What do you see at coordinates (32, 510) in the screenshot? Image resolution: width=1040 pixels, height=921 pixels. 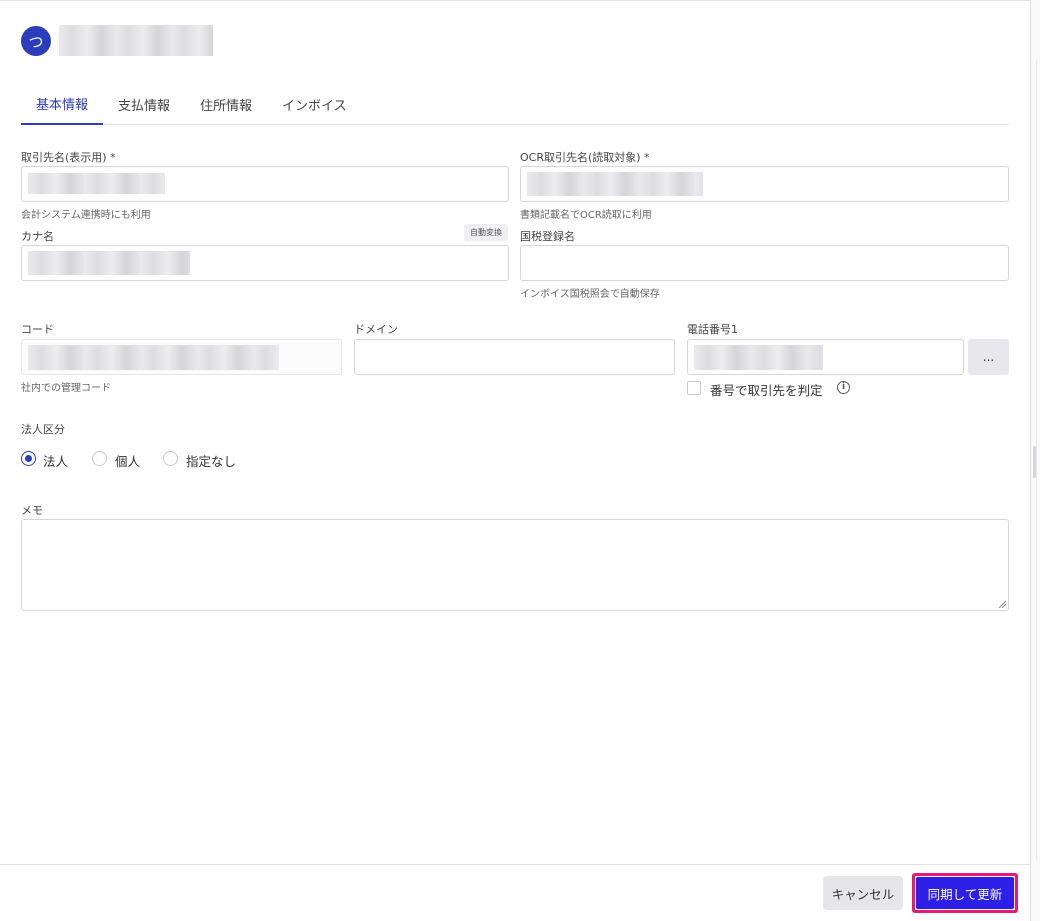 I see `memo-label: メモ` at bounding box center [32, 510].